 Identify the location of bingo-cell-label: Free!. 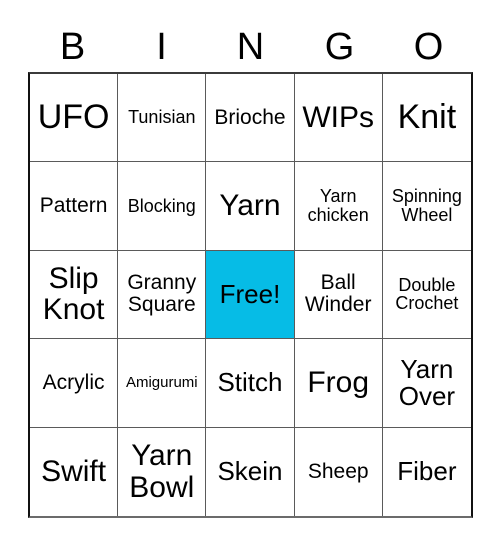
(250, 293).